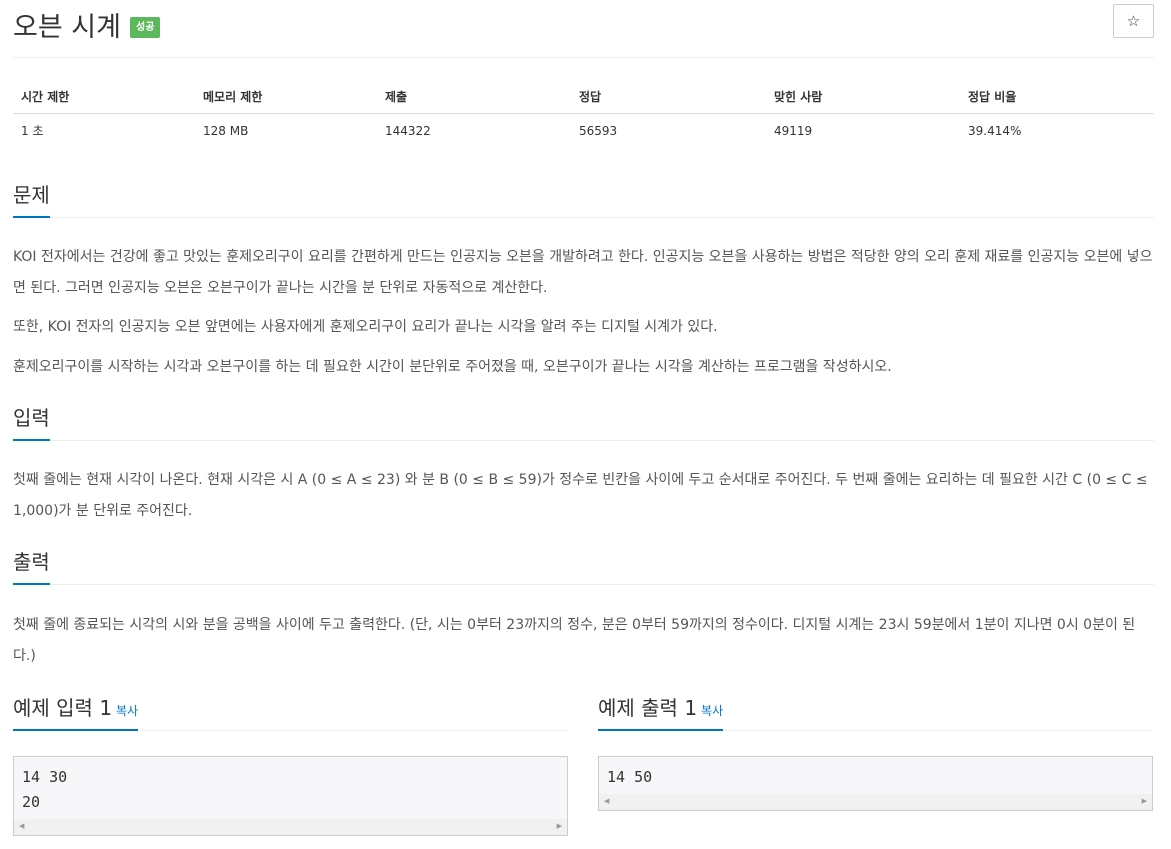 This screenshot has height=849, width=1171. I want to click on sample-output-1: 예제 출력 1 복사 14 50 ◀ ▶, so click(875, 752).